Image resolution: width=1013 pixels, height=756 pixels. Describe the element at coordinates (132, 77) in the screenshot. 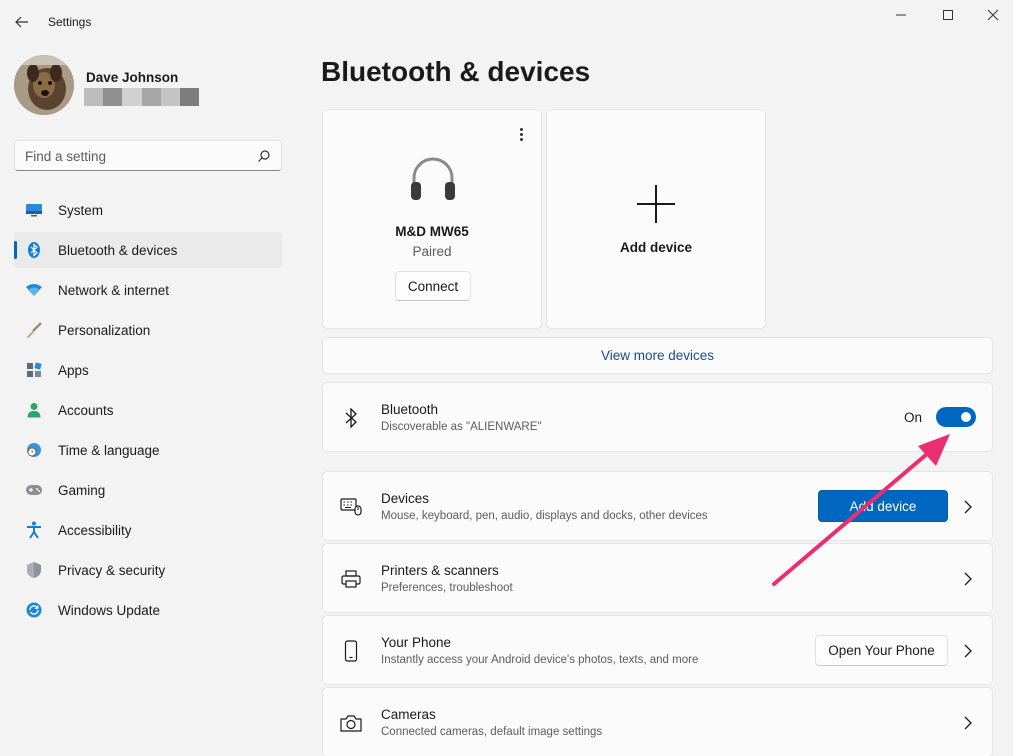

I see `profile-name: Dave Johnson` at that location.